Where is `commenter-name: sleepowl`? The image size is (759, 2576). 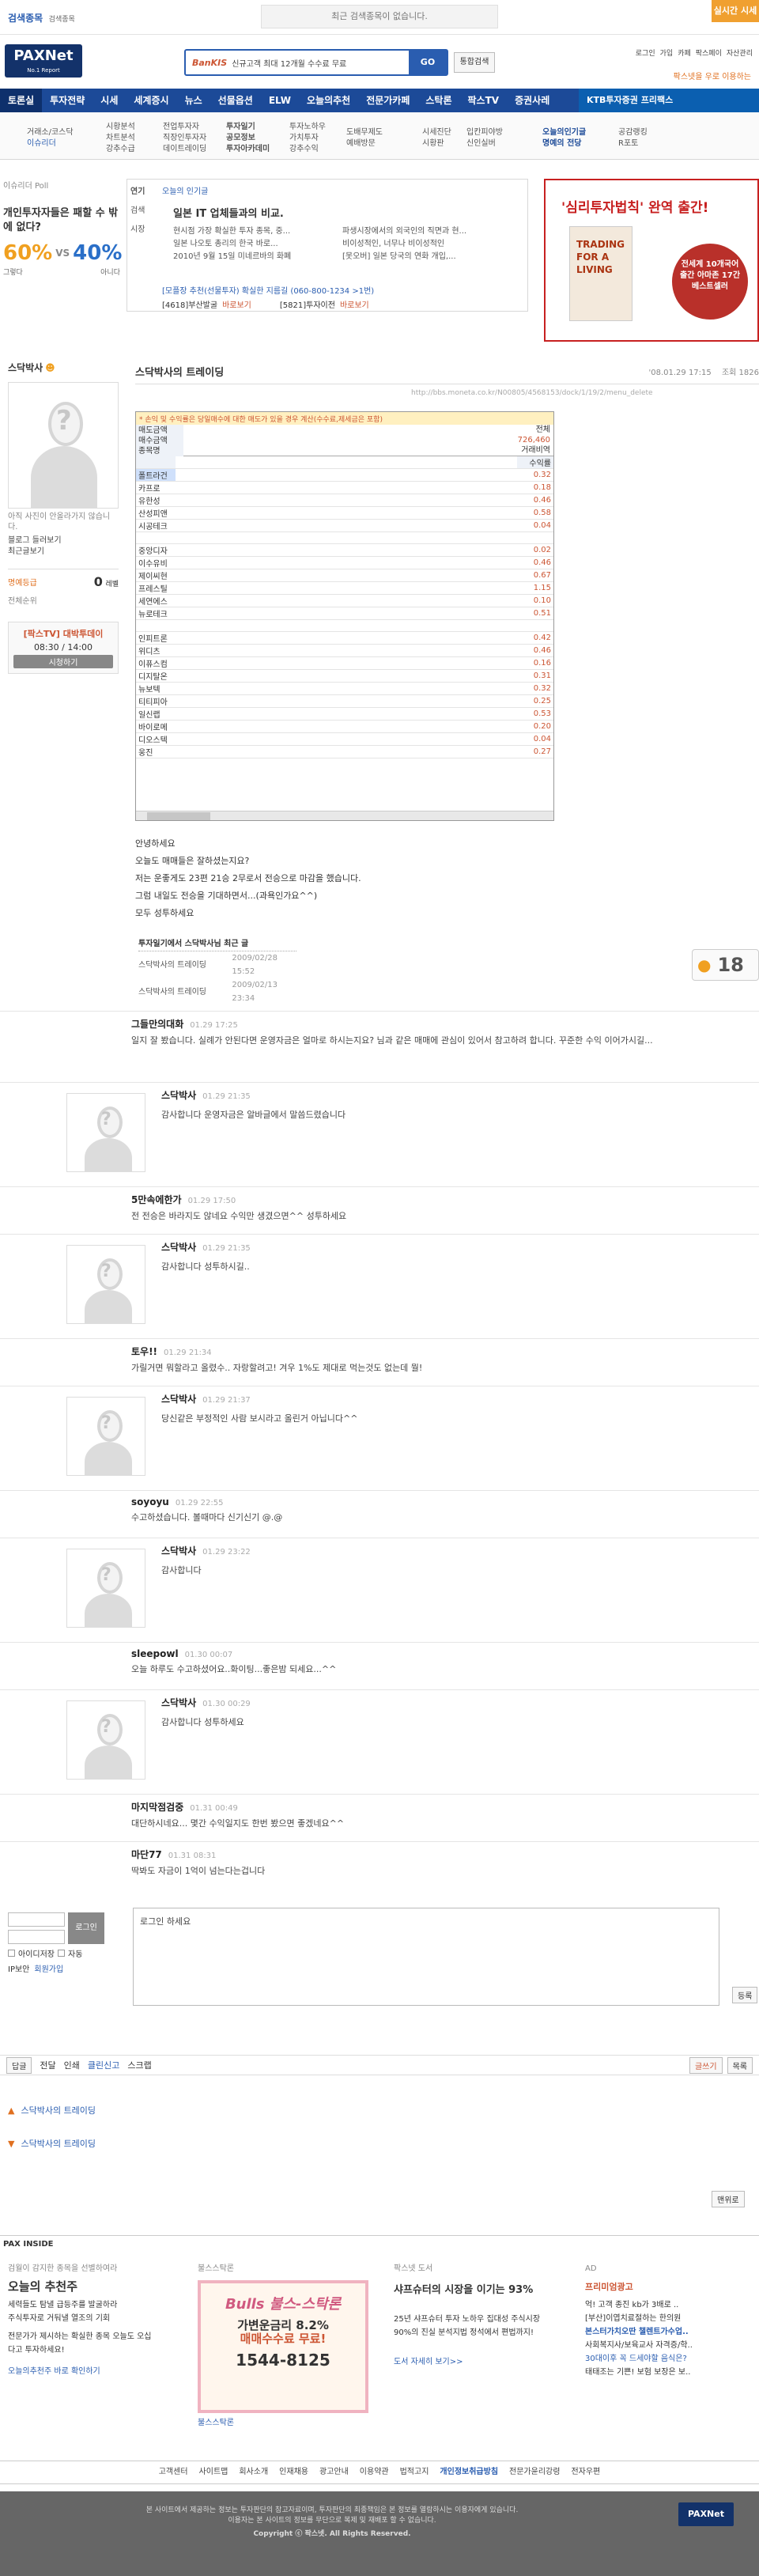 commenter-name: sleepowl is located at coordinates (155, 1653).